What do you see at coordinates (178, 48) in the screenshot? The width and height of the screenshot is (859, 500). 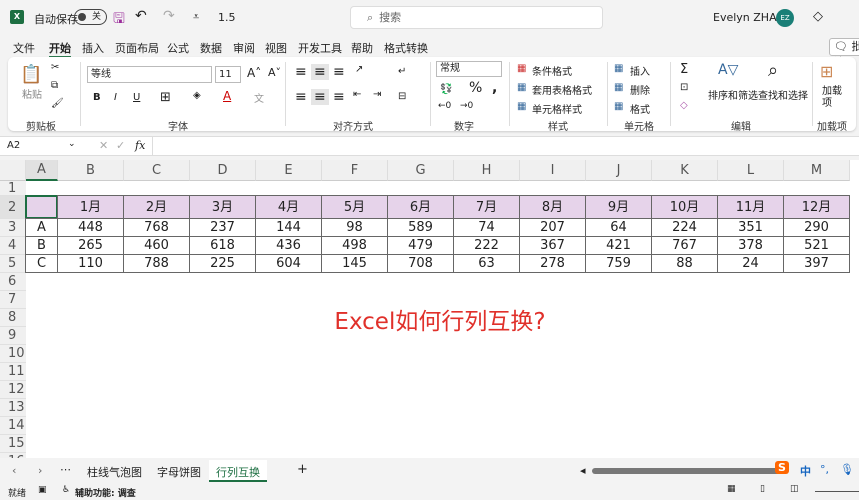 I see `tab-formulas: 公式` at bounding box center [178, 48].